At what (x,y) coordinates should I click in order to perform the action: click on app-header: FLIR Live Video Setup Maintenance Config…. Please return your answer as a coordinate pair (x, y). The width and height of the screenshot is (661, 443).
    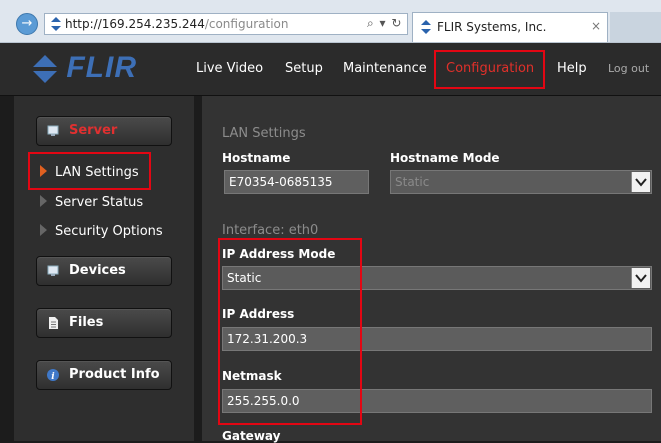
    Looking at the image, I should click on (330, 69).